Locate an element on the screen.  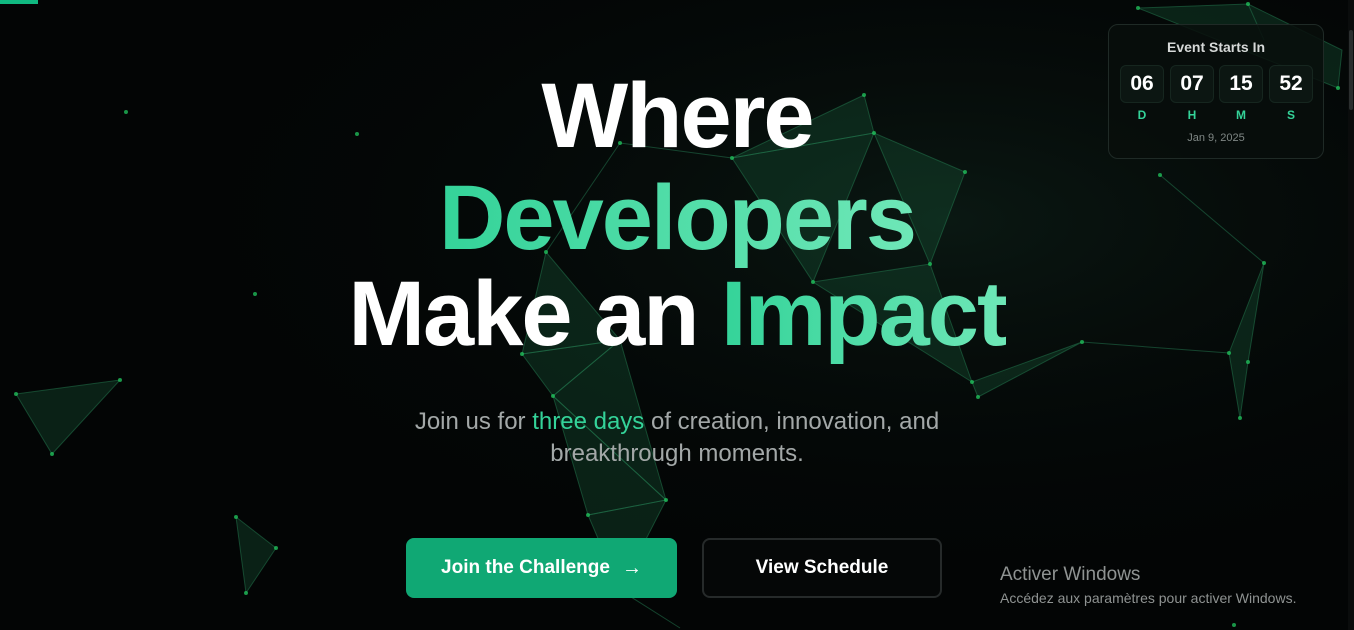
countdown-days: 06 D is located at coordinates (1142, 93).